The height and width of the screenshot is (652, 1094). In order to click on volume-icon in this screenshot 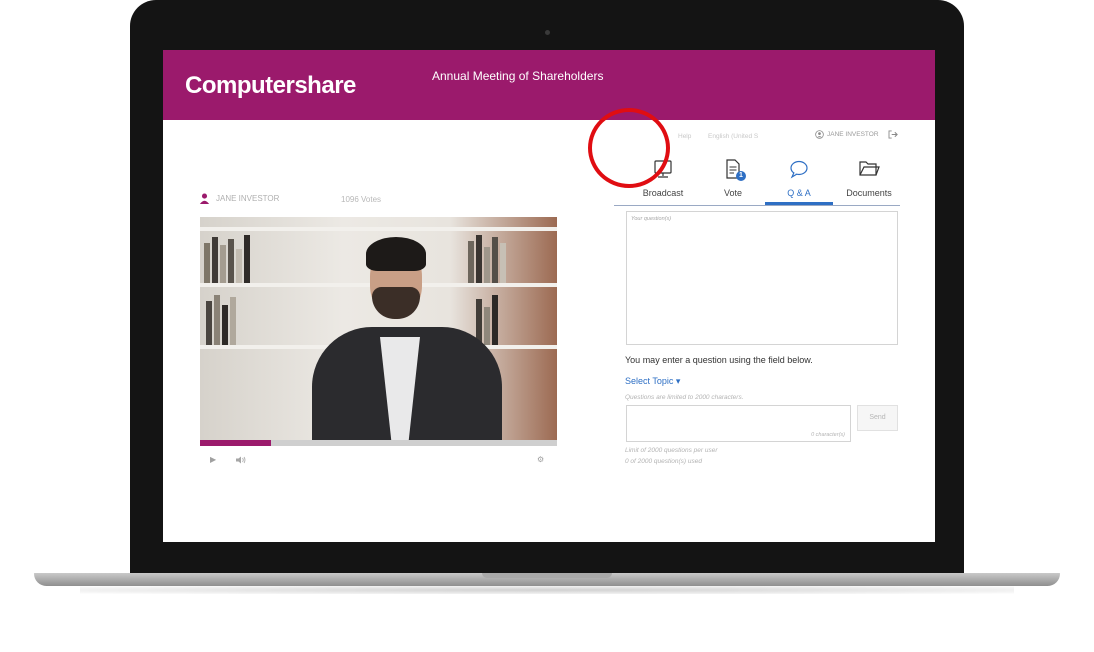, I will do `click(241, 460)`.